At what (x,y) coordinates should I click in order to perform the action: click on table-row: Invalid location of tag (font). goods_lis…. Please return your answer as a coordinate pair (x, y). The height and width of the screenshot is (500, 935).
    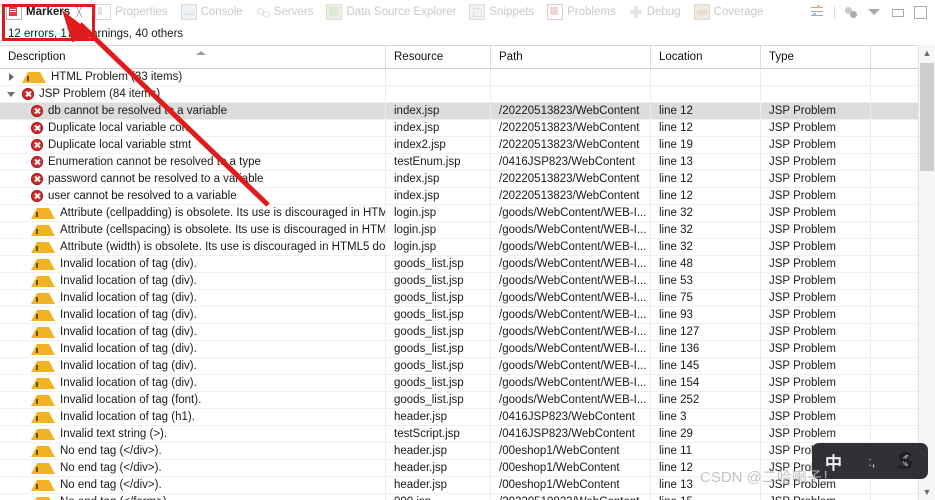
    Looking at the image, I should click on (467, 400).